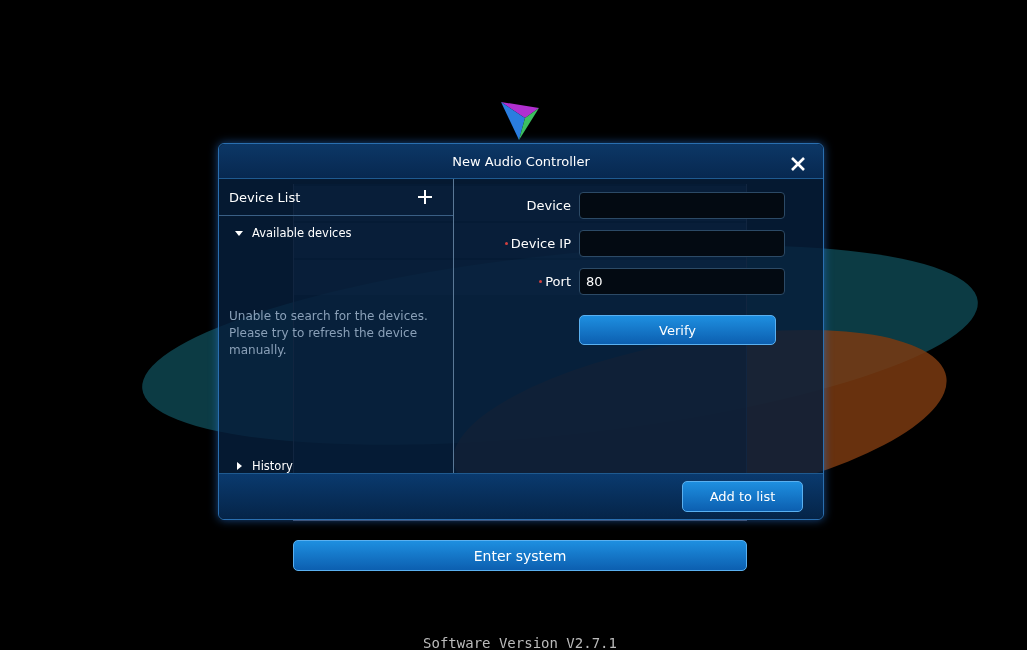 The width and height of the screenshot is (1027, 650). What do you see at coordinates (742, 496) in the screenshot?
I see `add-to-list-button: Add to list` at bounding box center [742, 496].